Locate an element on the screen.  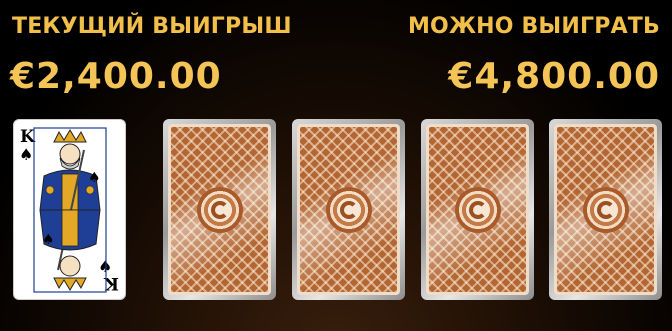
card-3-back is located at coordinates (348, 209).